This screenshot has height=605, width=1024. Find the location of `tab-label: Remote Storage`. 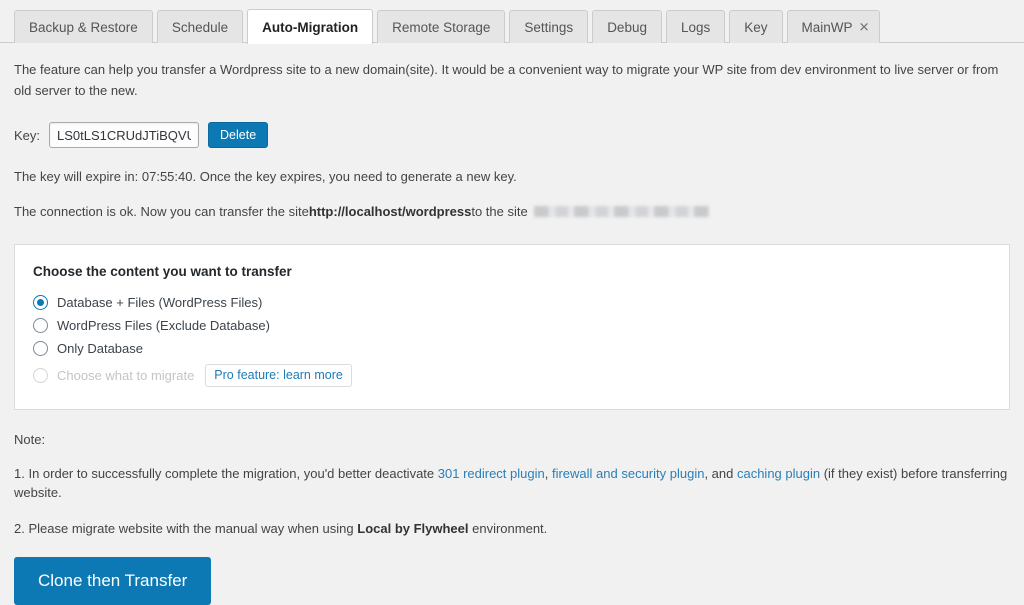

tab-label: Remote Storage is located at coordinates (441, 27).